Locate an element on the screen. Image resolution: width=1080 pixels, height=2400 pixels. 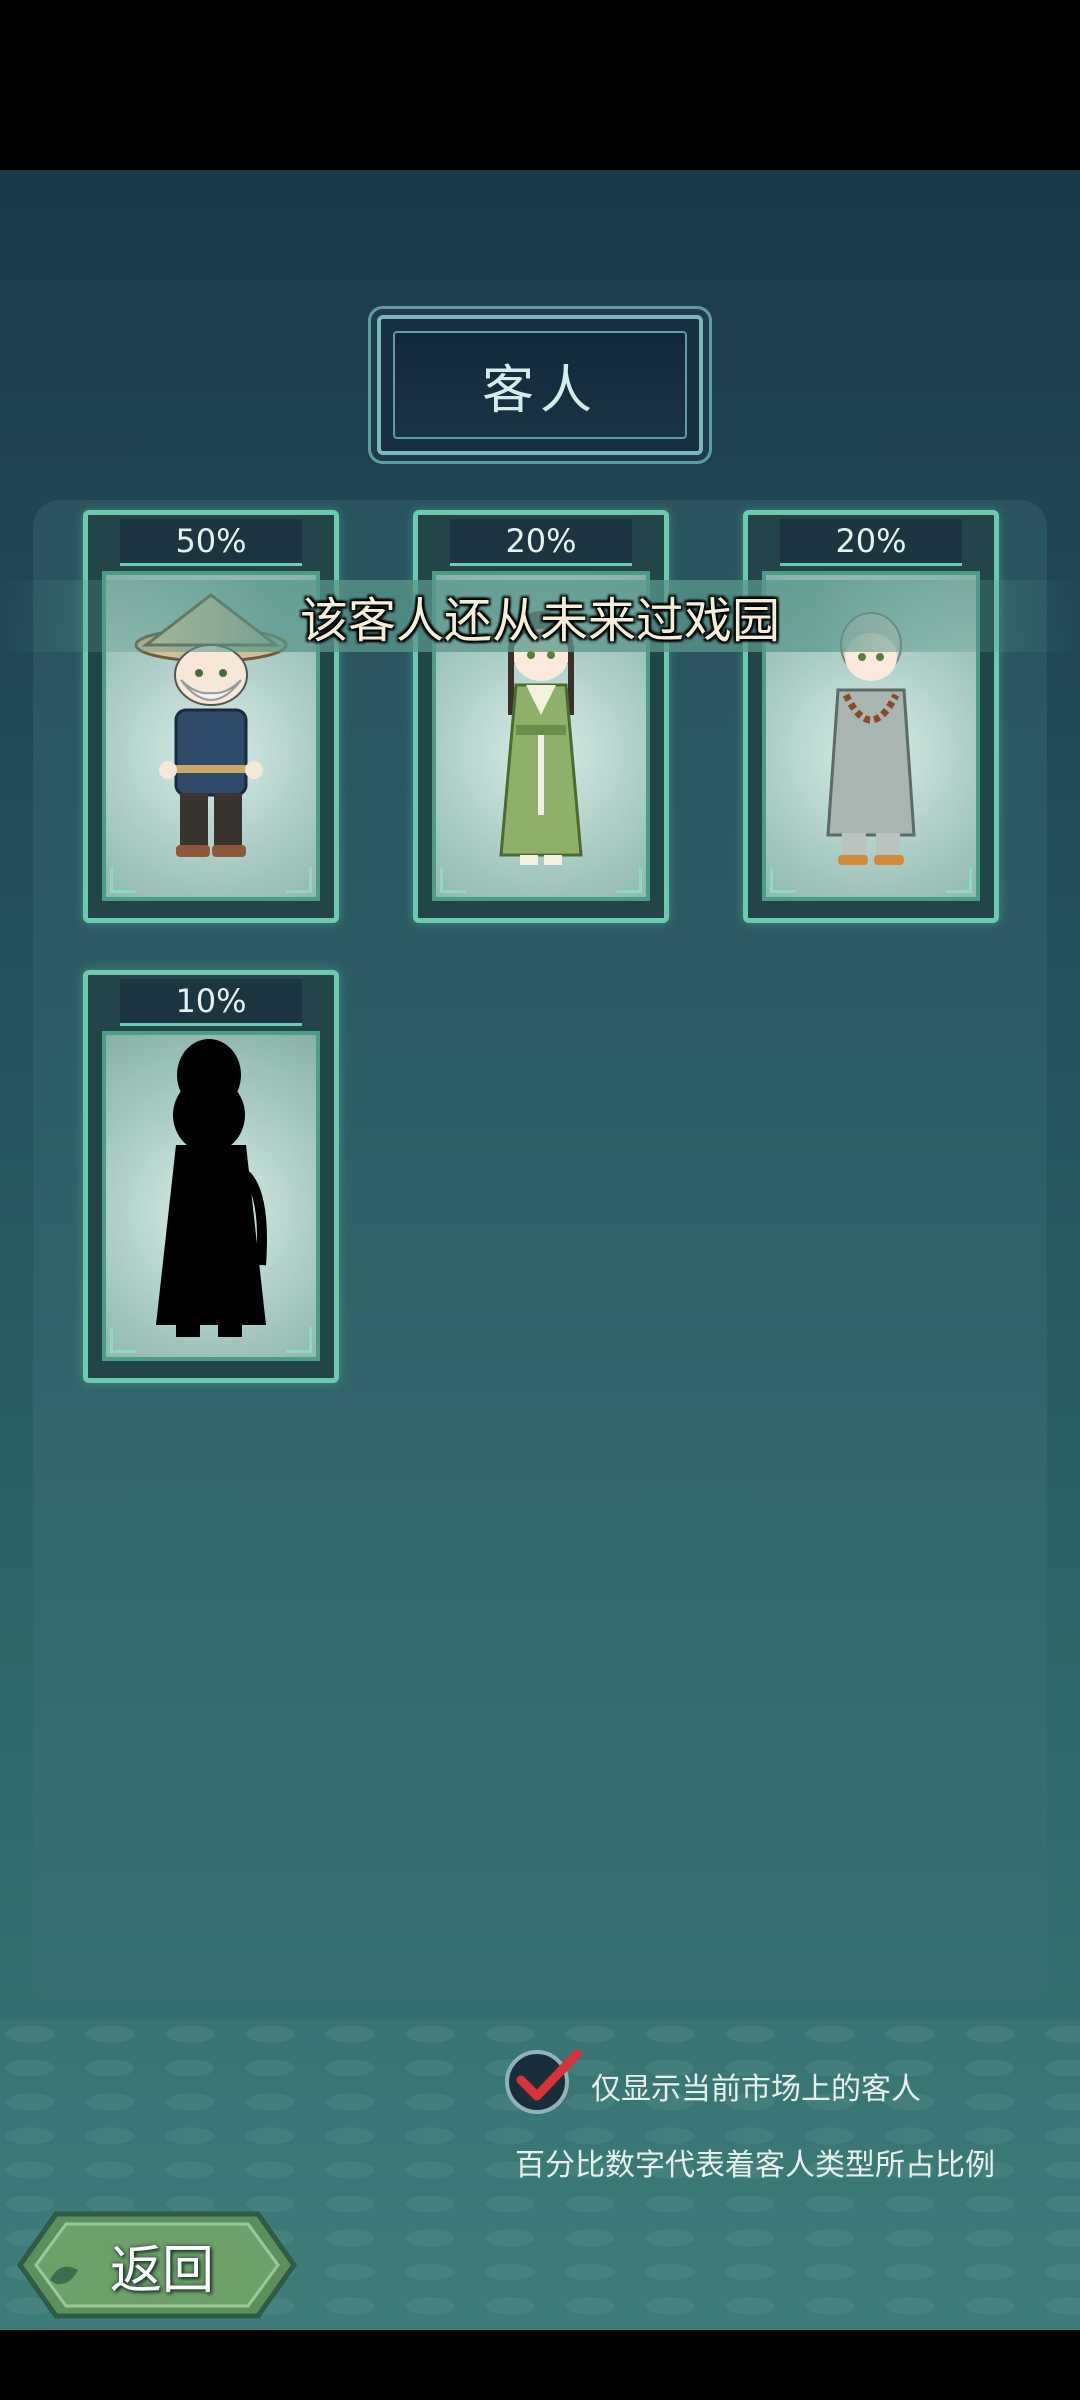
checkmark-icon is located at coordinates (549, 2075).